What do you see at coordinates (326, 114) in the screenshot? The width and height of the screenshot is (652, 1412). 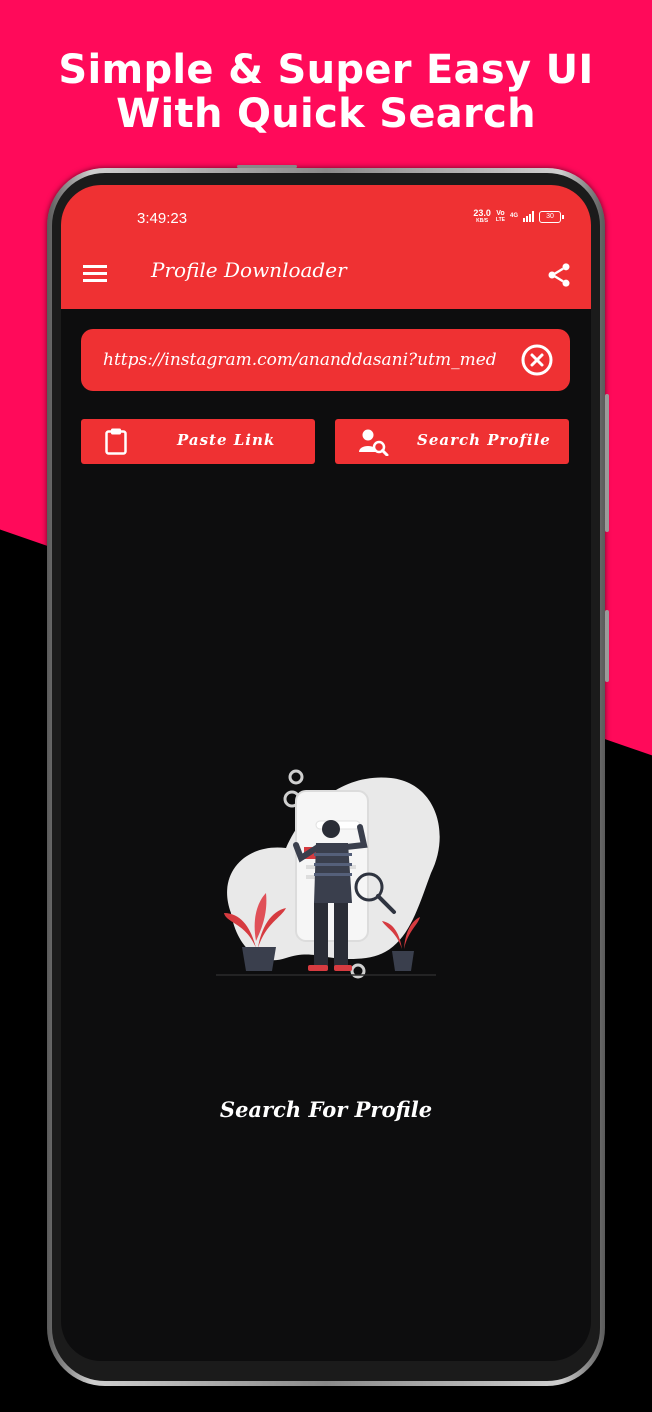 I see `promo-headline-line2: With Quick Search` at bounding box center [326, 114].